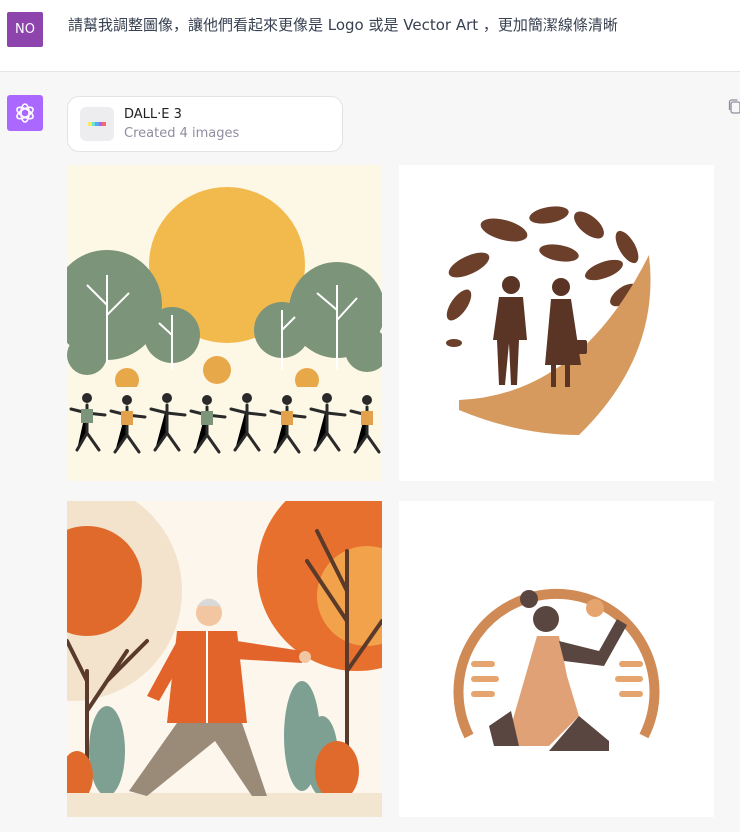  Describe the element at coordinates (25, 113) in the screenshot. I see `openai-logo-icon` at that location.